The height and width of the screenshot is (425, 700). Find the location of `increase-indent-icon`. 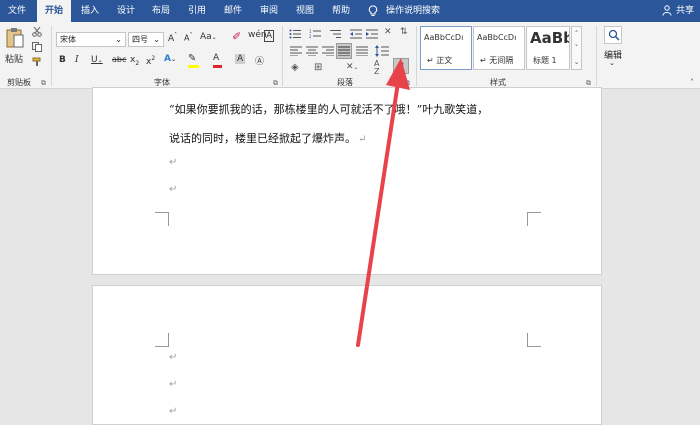

increase-indent-icon is located at coordinates (372, 34).